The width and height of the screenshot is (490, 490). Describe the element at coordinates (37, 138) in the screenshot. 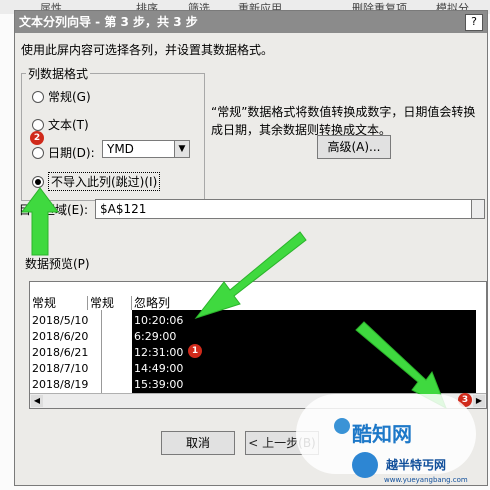

I see `marker-badge: 2` at that location.